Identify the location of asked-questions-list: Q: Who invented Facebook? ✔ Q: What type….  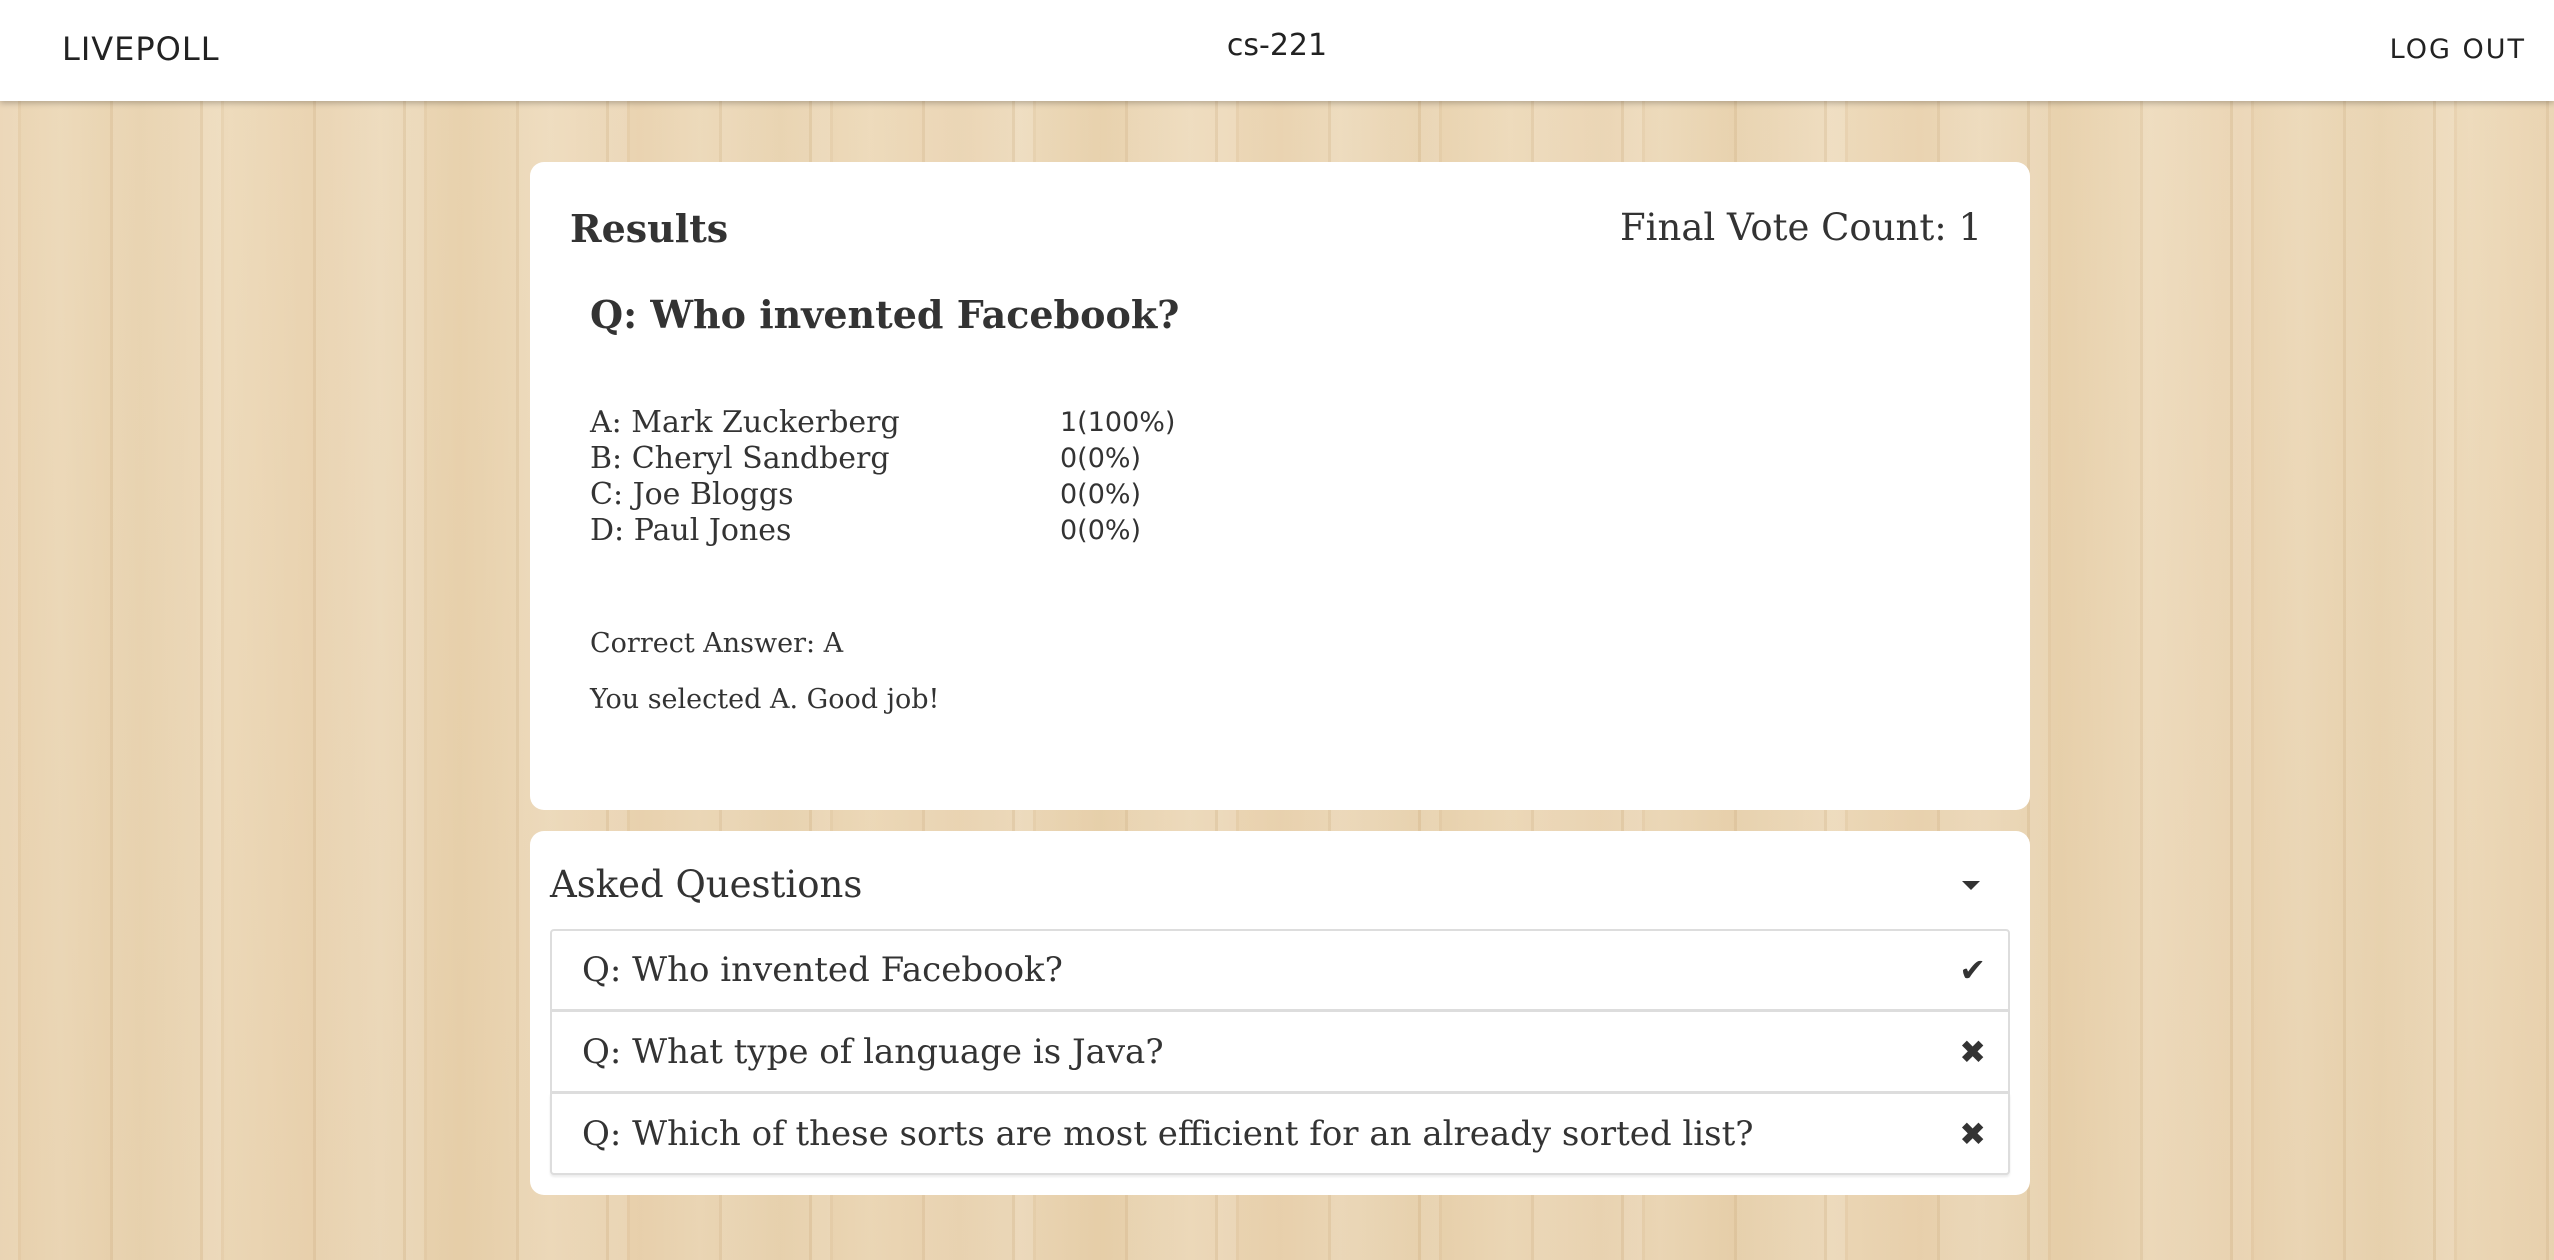
(1280, 1052).